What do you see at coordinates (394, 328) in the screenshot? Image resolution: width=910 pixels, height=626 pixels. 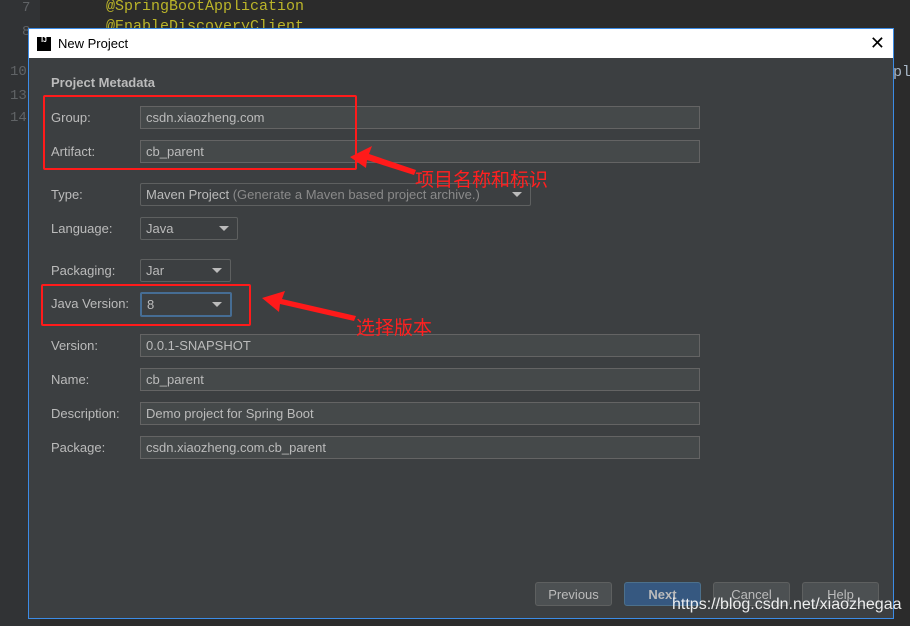 I see `annotation-version: 选择版本` at bounding box center [394, 328].